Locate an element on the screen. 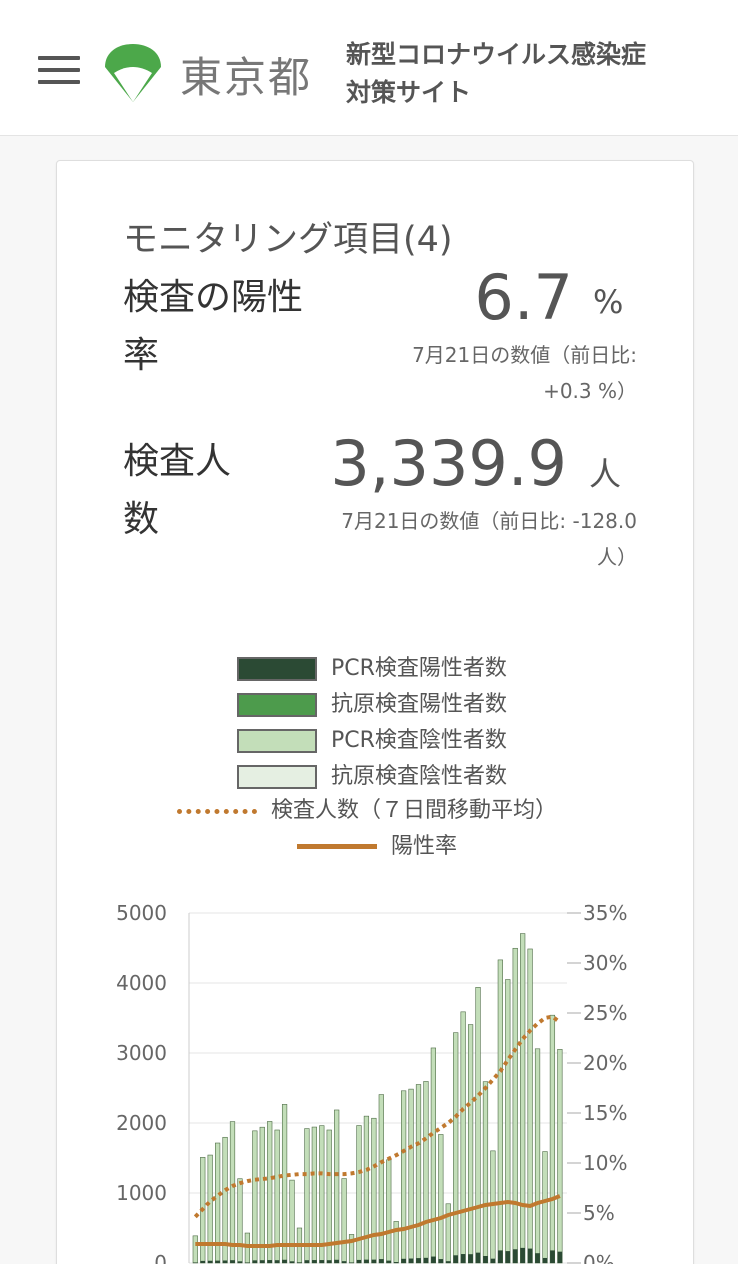 Image resolution: width=738 pixels, height=1264 pixels. y-left-tick-label: 3000 is located at coordinates (141, 1053).